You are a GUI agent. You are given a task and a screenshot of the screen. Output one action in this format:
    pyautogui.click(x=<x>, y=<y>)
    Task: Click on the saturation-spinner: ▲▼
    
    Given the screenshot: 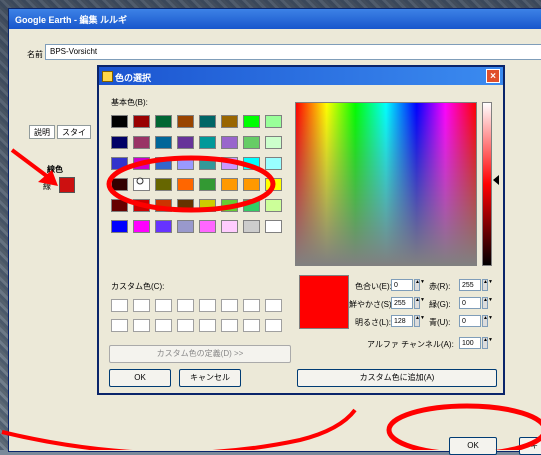 What is the action you would take?
    pyautogui.click(x=419, y=303)
    